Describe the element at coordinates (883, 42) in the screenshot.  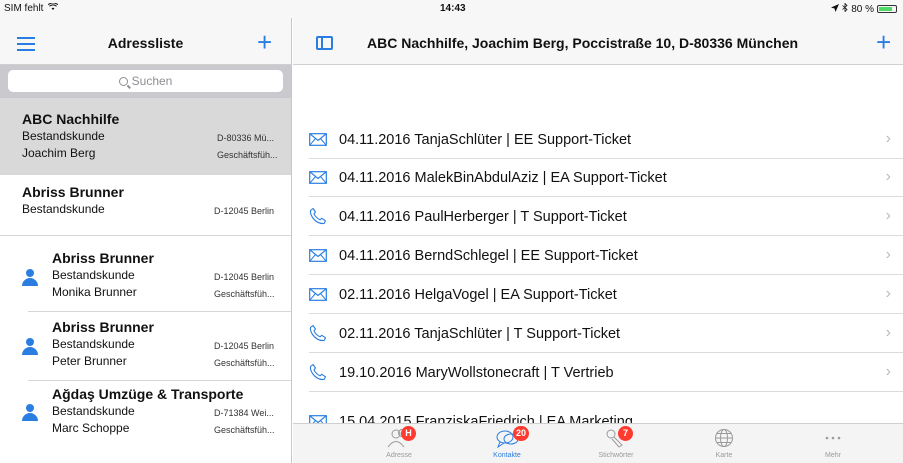
I see `add-contact-button: +` at that location.